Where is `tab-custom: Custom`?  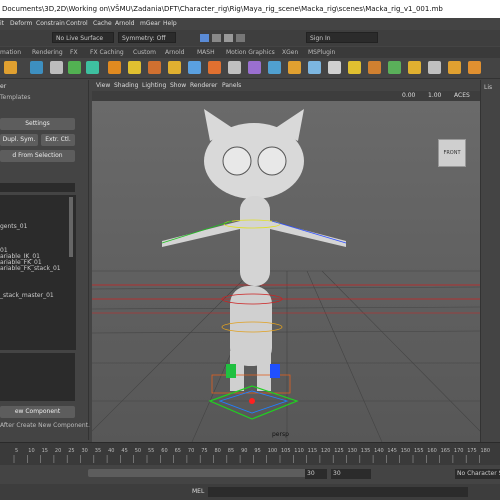
tab-custom: Custom is located at coordinates (144, 52).